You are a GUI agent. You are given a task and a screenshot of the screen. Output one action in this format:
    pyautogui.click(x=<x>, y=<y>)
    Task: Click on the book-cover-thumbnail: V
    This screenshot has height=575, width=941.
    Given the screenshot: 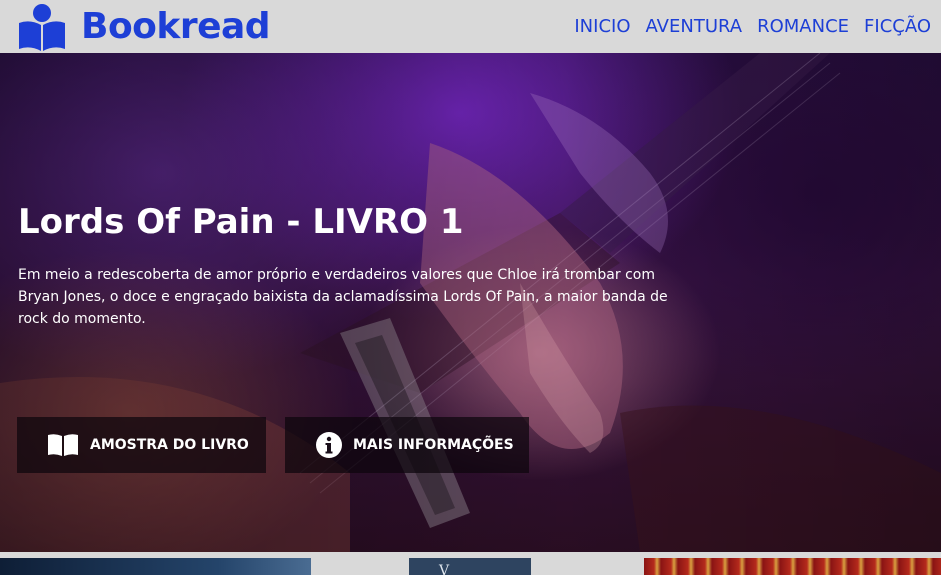 What is the action you would take?
    pyautogui.click(x=470, y=566)
    